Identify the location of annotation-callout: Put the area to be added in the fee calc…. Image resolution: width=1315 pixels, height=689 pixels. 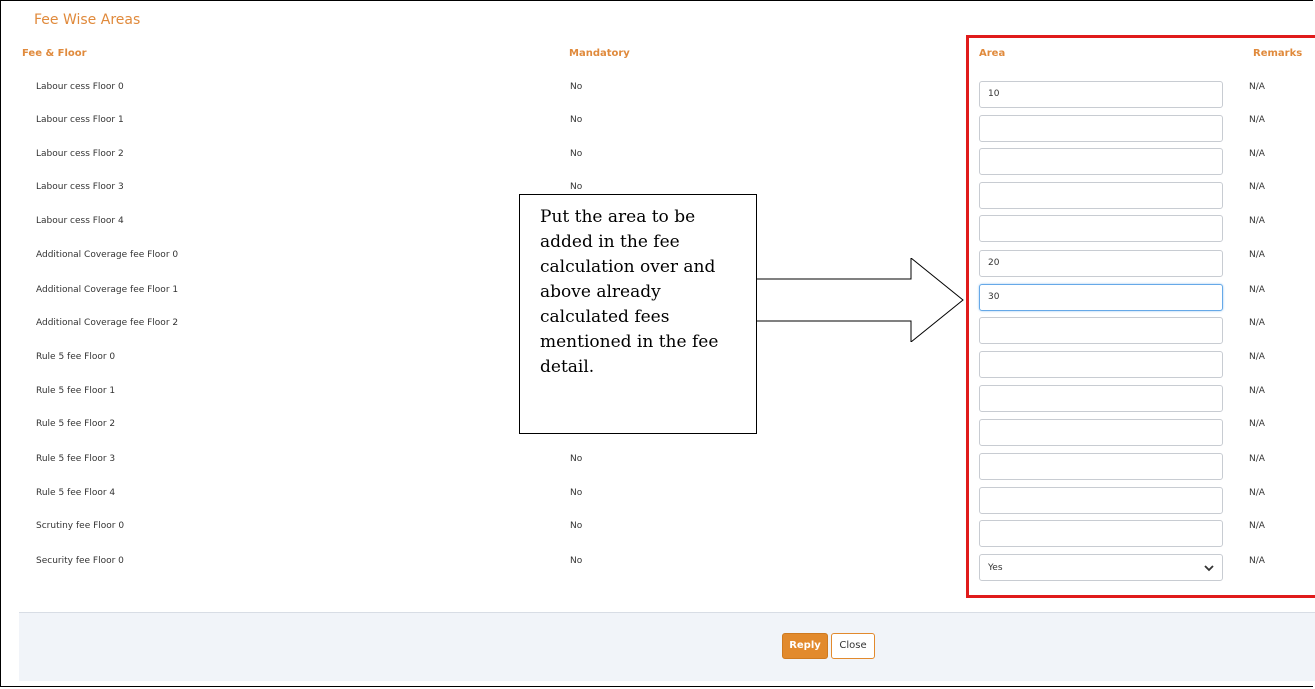
(638, 314).